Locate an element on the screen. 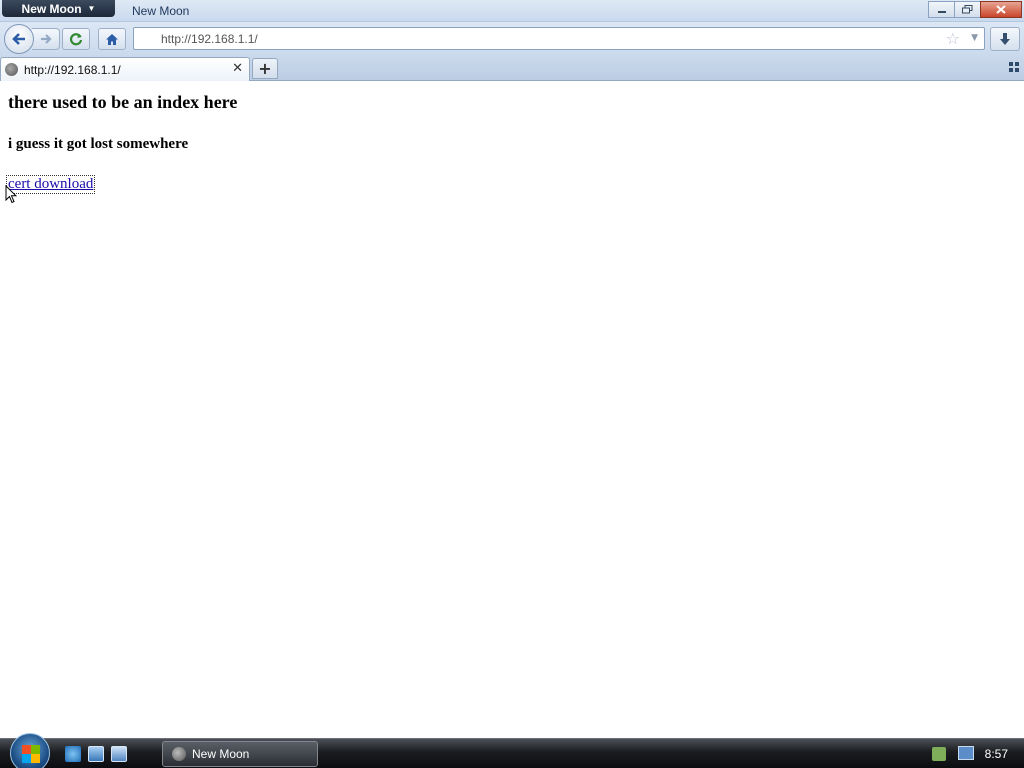  download-arrow-icon is located at coordinates (1005, 39).